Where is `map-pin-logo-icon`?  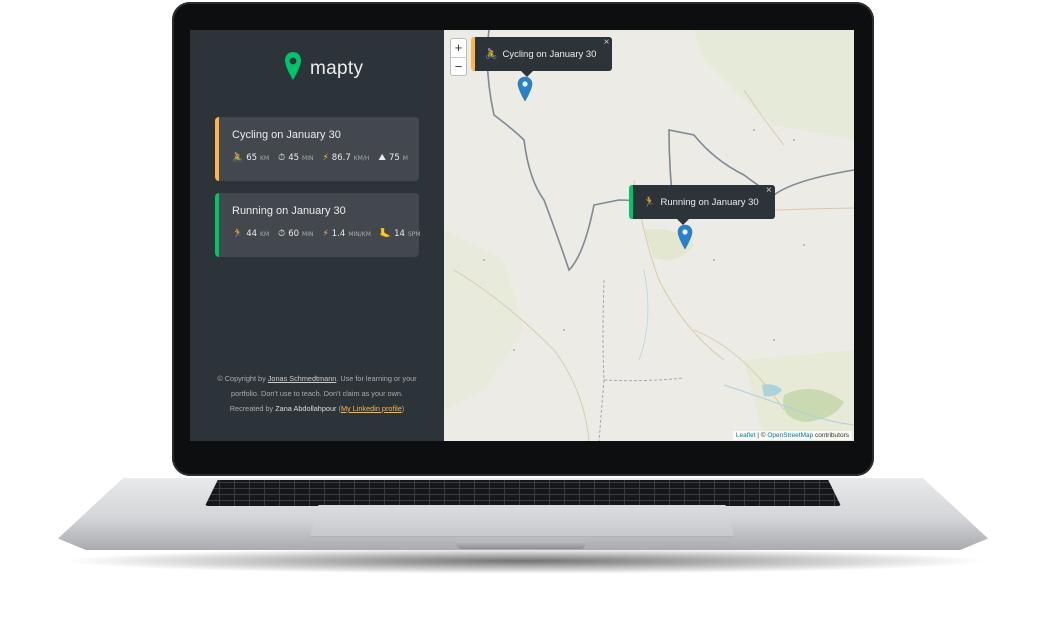
map-pin-logo-icon is located at coordinates (293, 66).